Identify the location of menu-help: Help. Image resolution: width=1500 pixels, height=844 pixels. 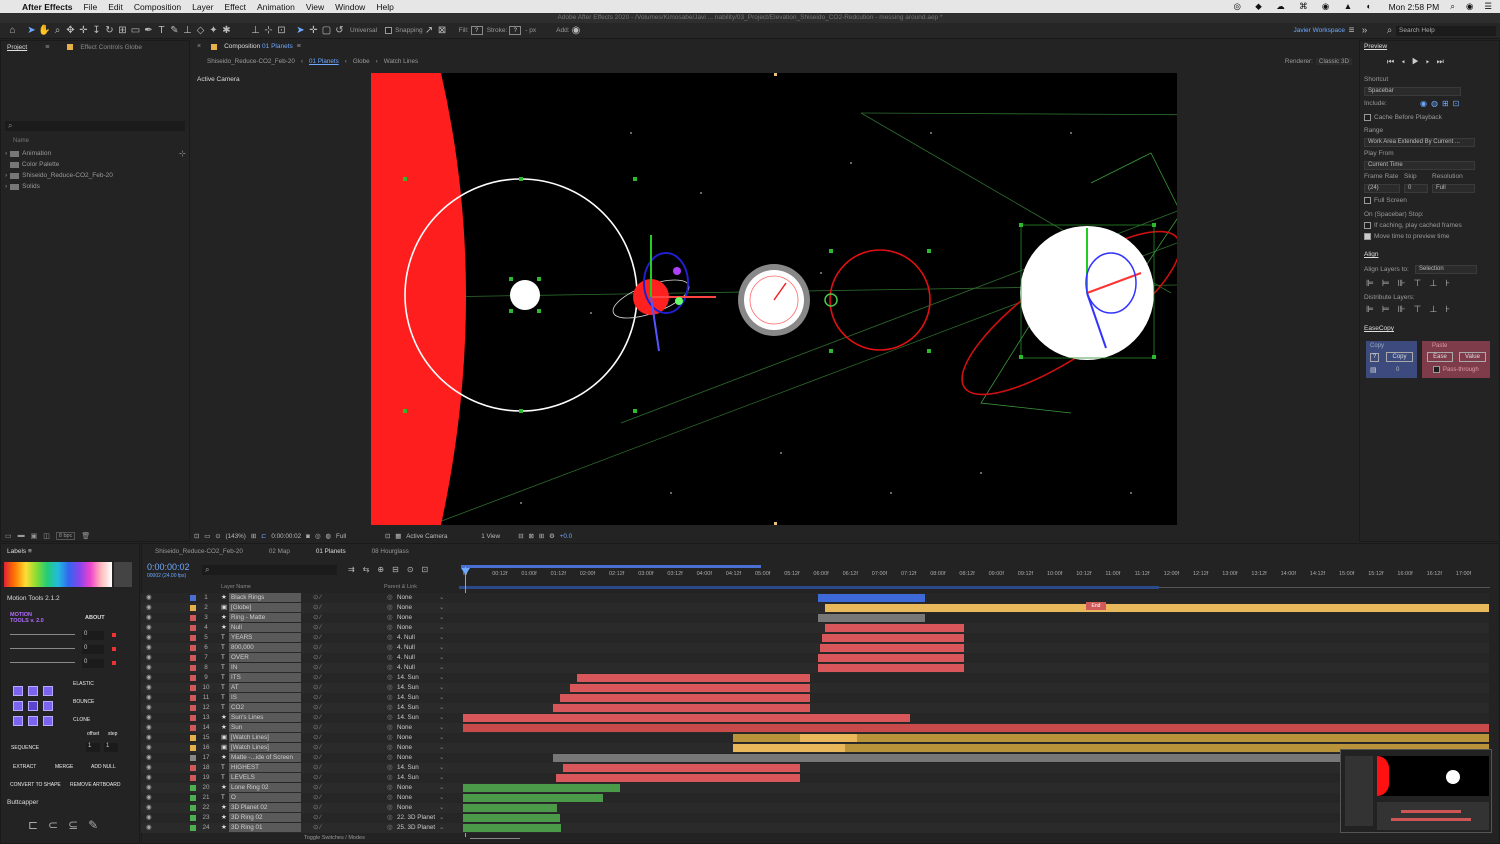
(384, 7).